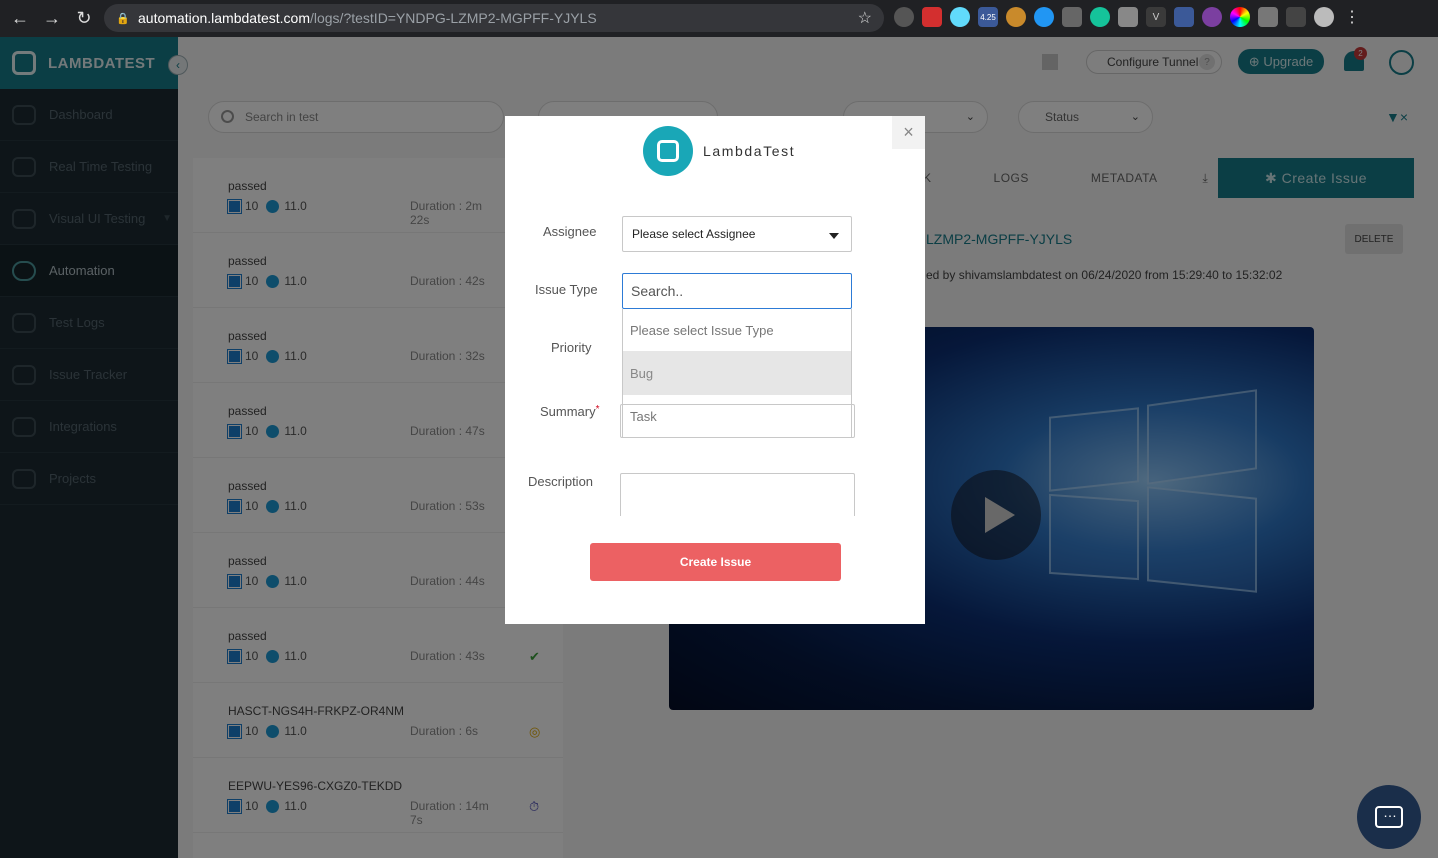 The height and width of the screenshot is (858, 1438). I want to click on chat-icon, so click(1389, 816).